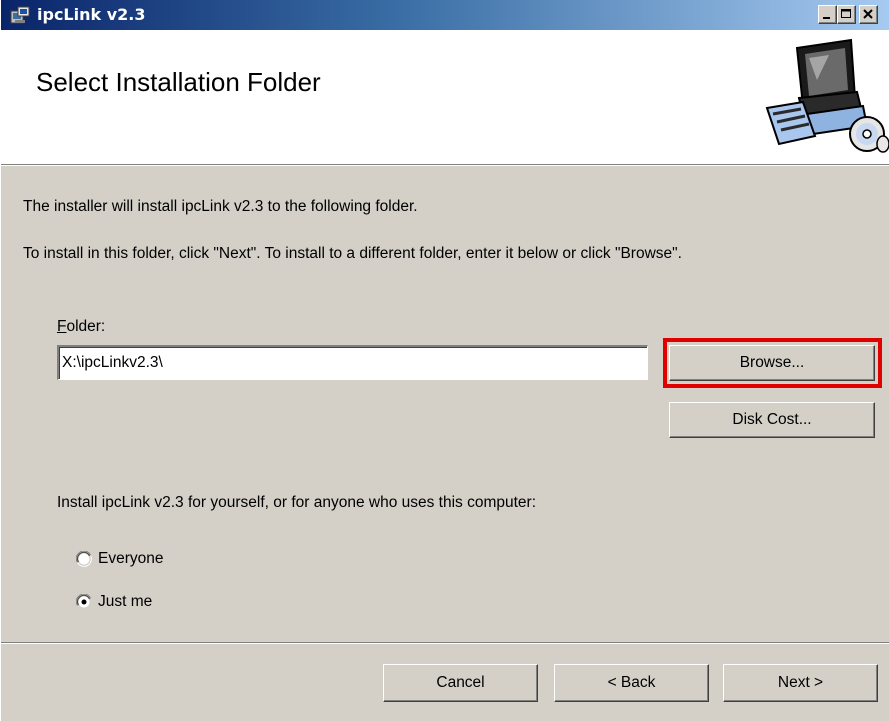 This screenshot has height=721, width=889. I want to click on cancel-button: Cancel, so click(460, 683).